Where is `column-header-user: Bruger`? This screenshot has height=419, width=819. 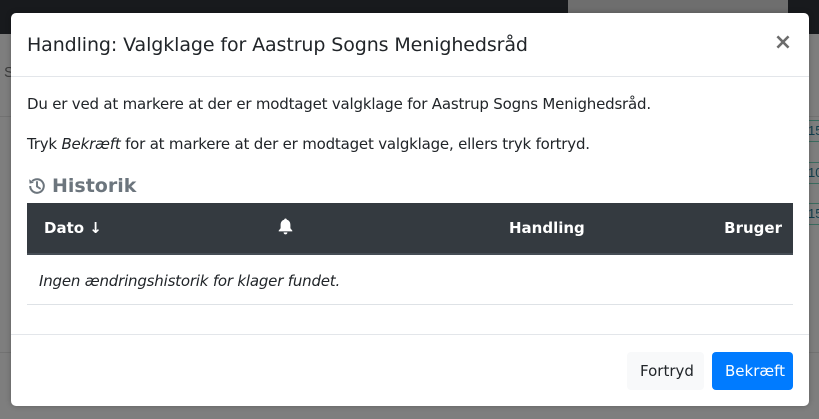 column-header-user: Bruger is located at coordinates (753, 228).